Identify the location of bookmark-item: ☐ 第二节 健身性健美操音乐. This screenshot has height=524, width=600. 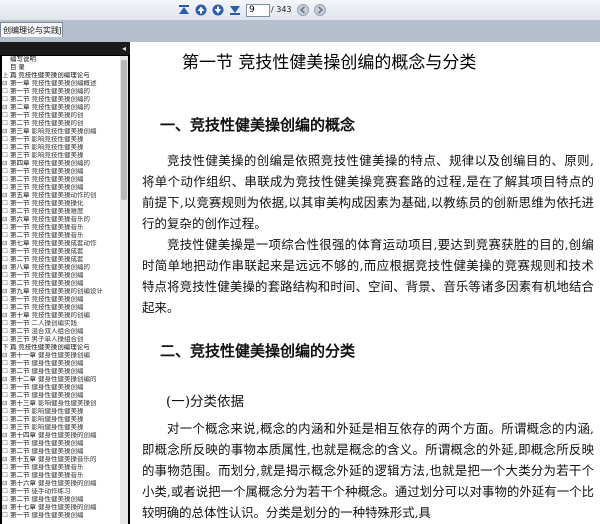
(61, 476).